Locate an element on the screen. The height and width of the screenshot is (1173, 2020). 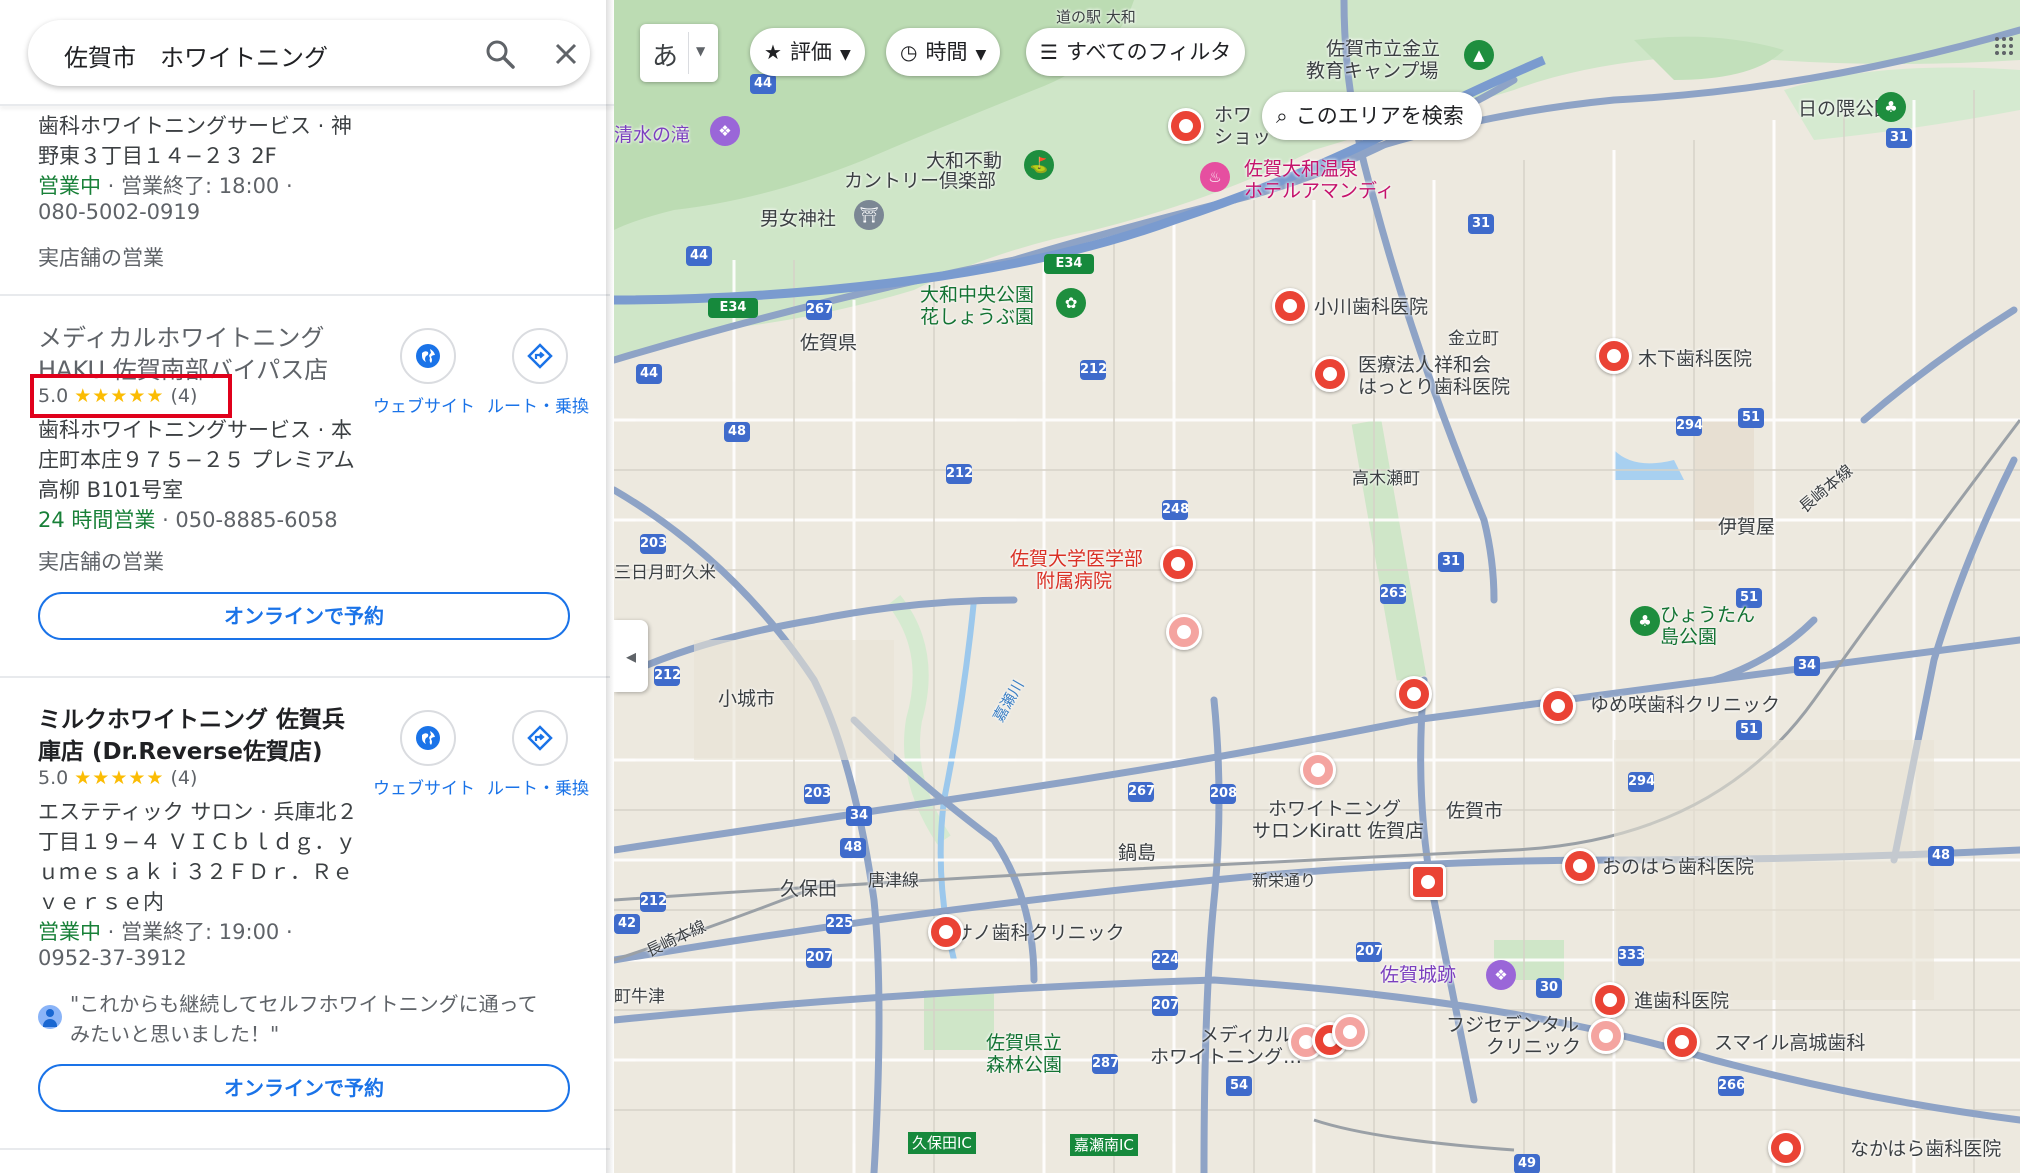
map-label: 佐賀大学医学部 is located at coordinates (1077, 559).